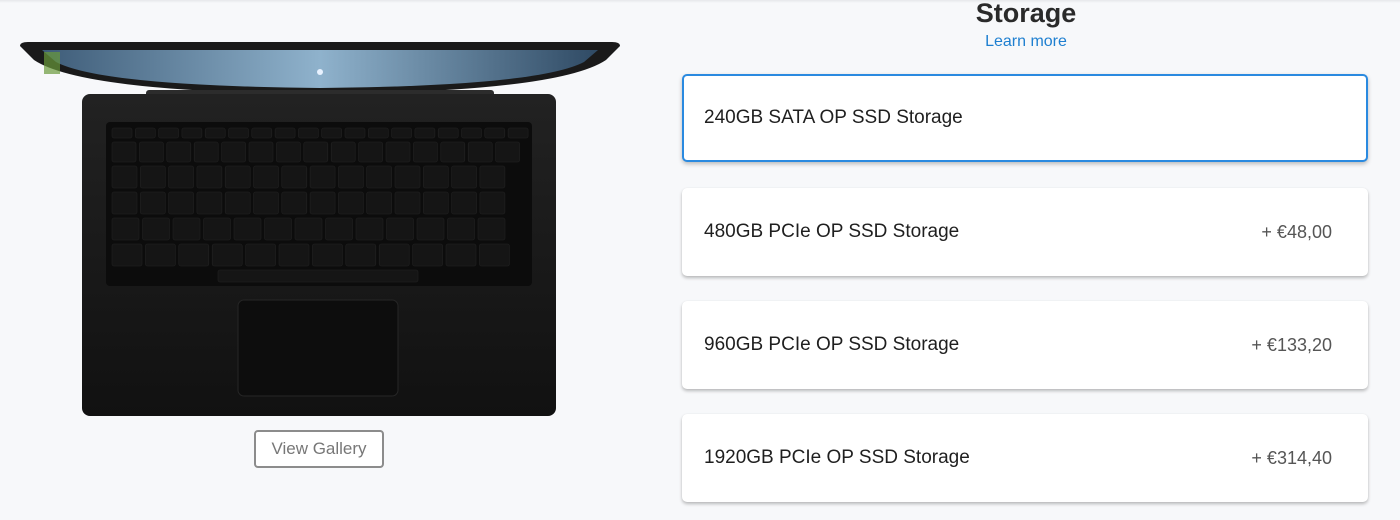 This screenshot has height=520, width=1400. What do you see at coordinates (1025, 232) in the screenshot?
I see `storage-option-480gb: 480GB PCIe OP SSD Storage + €48,00` at bounding box center [1025, 232].